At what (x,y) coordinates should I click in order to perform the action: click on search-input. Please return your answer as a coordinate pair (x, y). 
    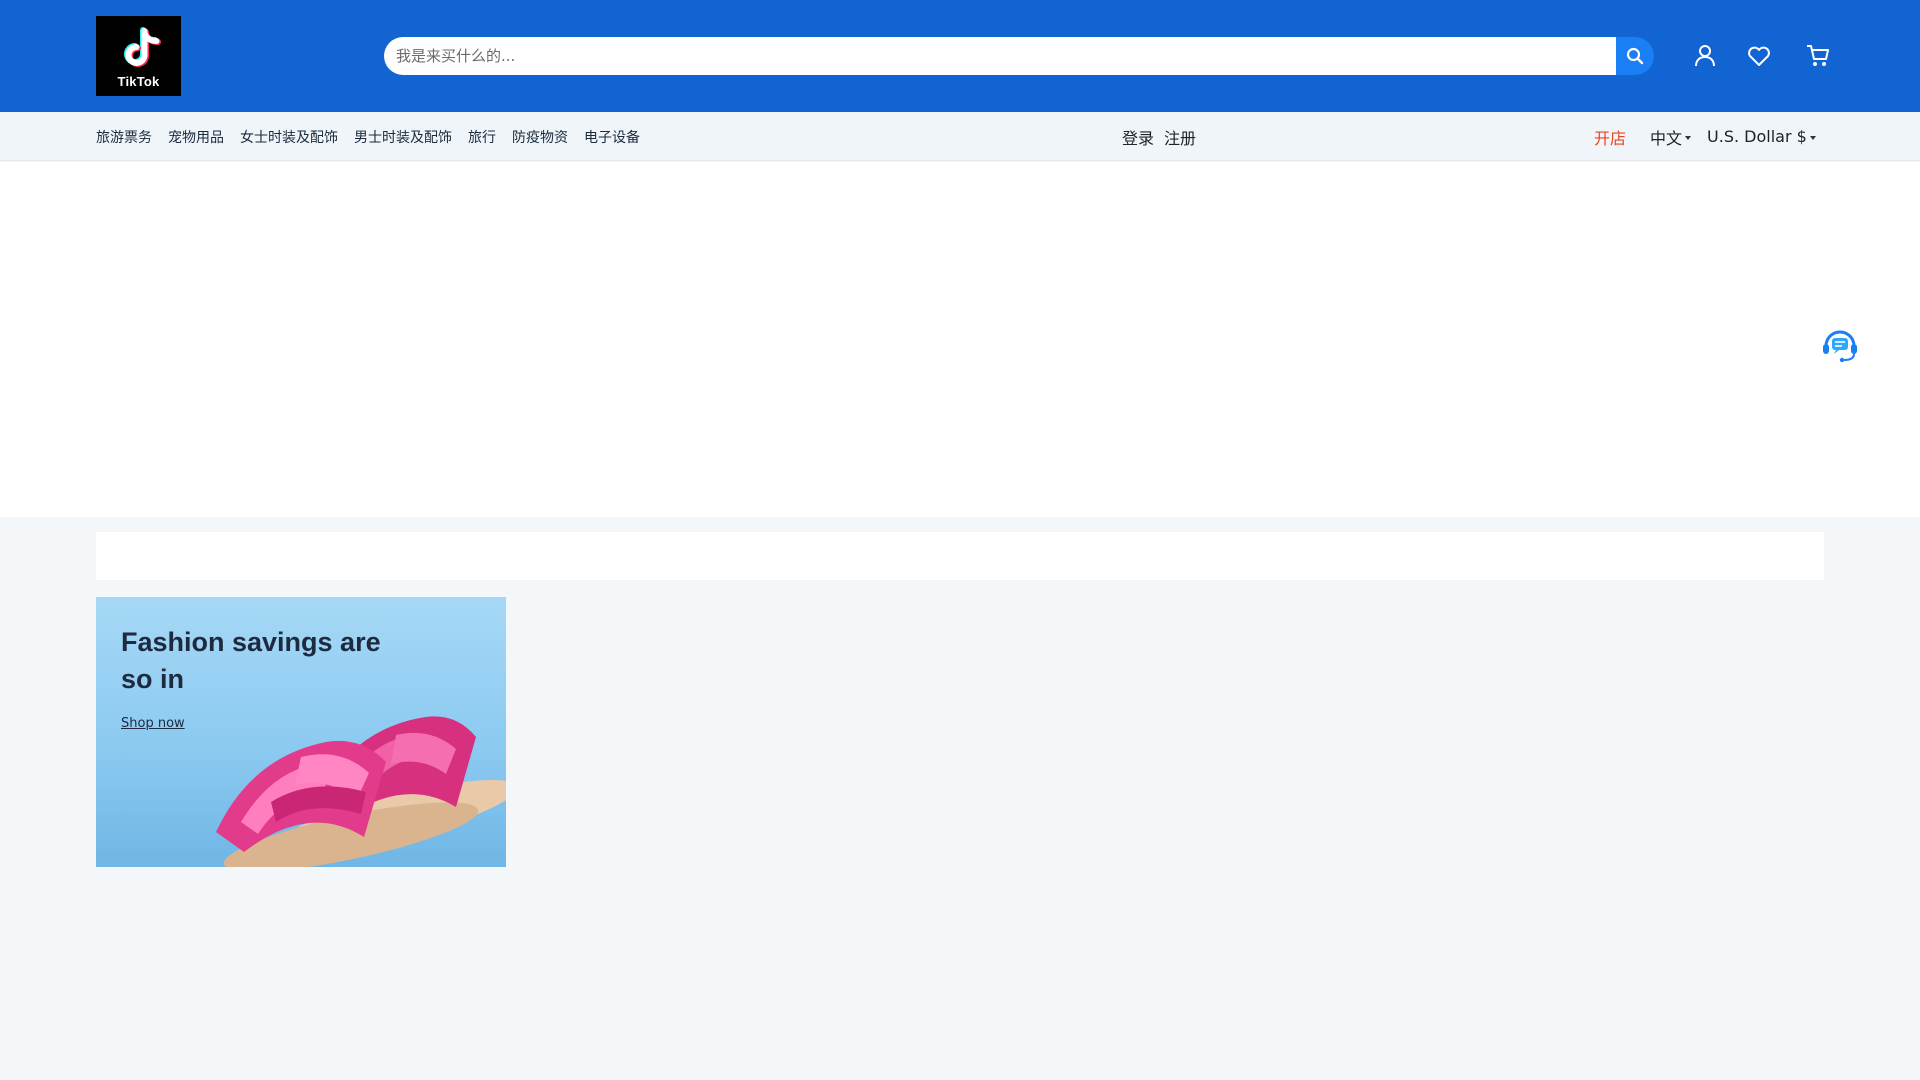
    Looking at the image, I should click on (1000, 56).